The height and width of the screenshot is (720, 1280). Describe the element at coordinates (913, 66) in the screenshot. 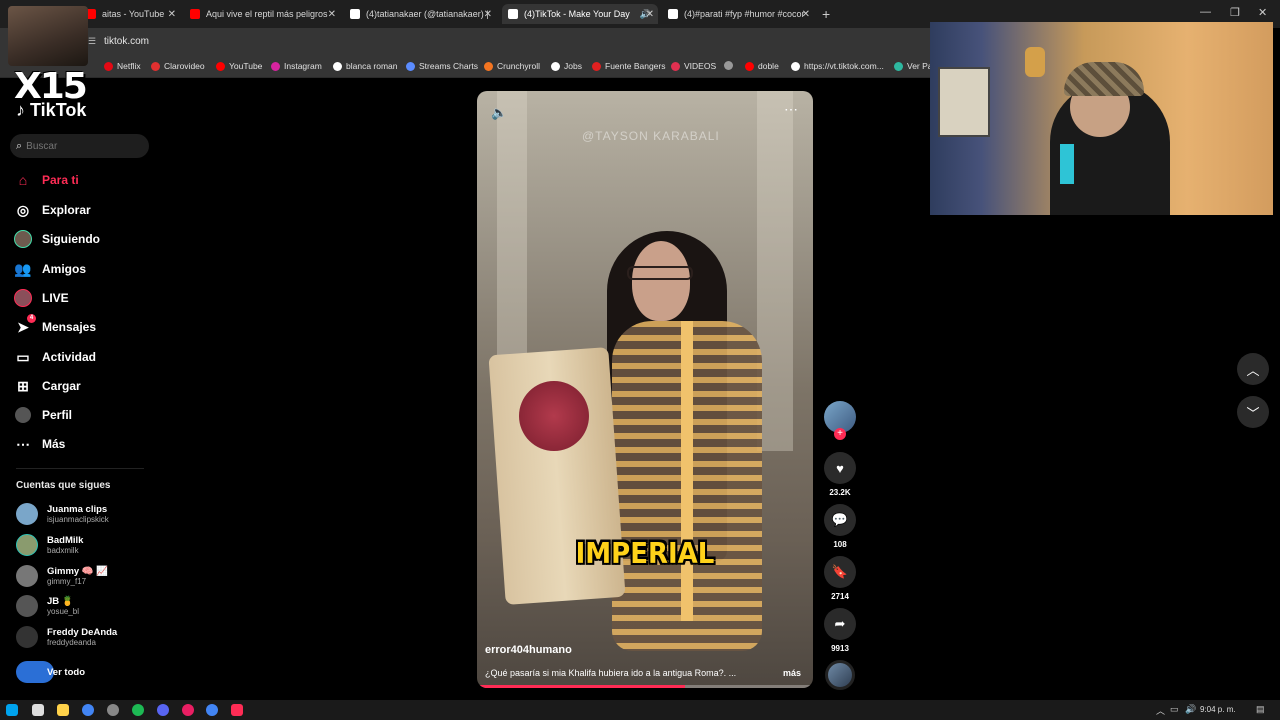

I see `bookmark-ver-pa: Ver Pa` at that location.